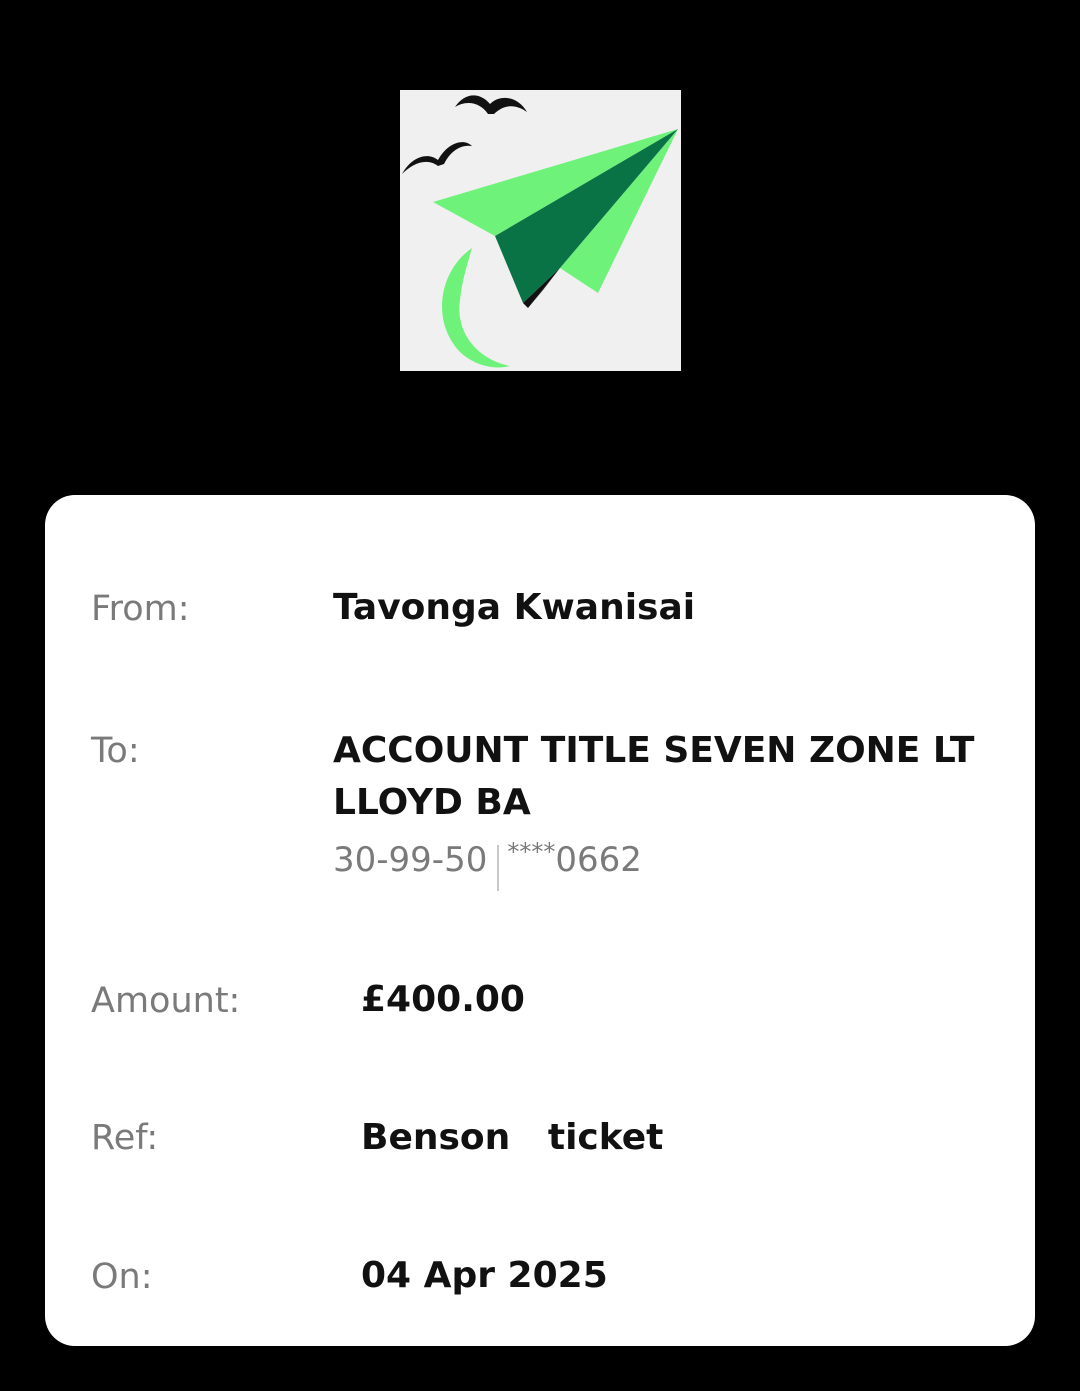 This screenshot has height=1391, width=1080. I want to click on date-label: On:, so click(122, 1277).